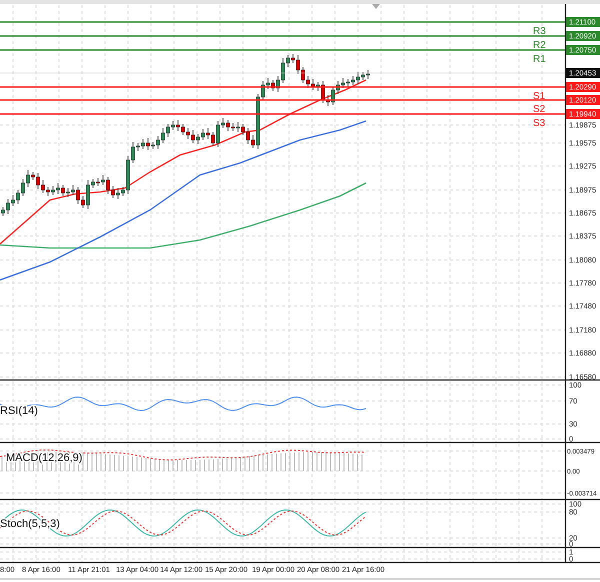 This screenshot has width=600, height=582. I want to click on level-label: S1, so click(539, 96).